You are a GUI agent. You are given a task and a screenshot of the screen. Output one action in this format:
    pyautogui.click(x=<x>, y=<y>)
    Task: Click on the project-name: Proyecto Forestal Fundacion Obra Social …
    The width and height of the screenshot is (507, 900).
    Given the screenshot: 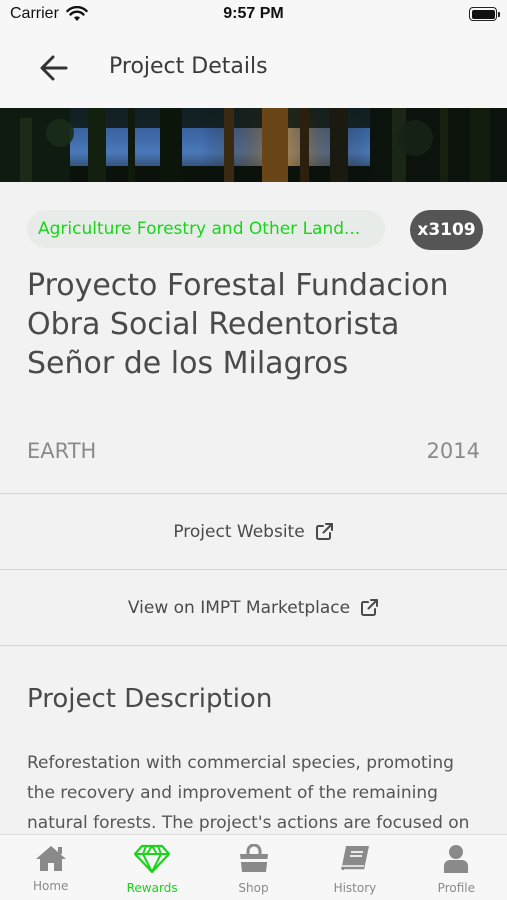 What is the action you would take?
    pyautogui.click(x=238, y=324)
    